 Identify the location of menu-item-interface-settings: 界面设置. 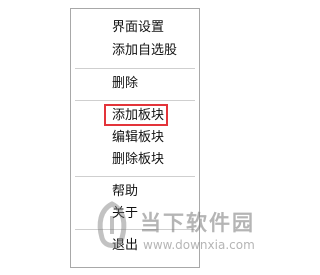
(138, 28).